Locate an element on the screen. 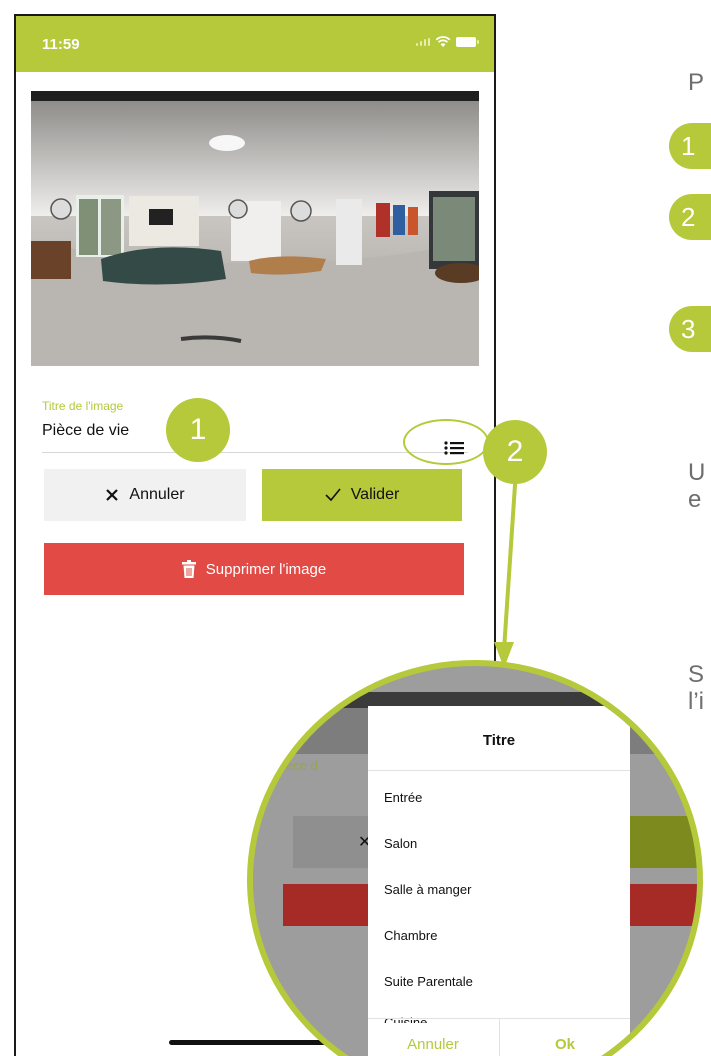 The height and width of the screenshot is (1056, 711). side-step-2: 2 is located at coordinates (690, 217).